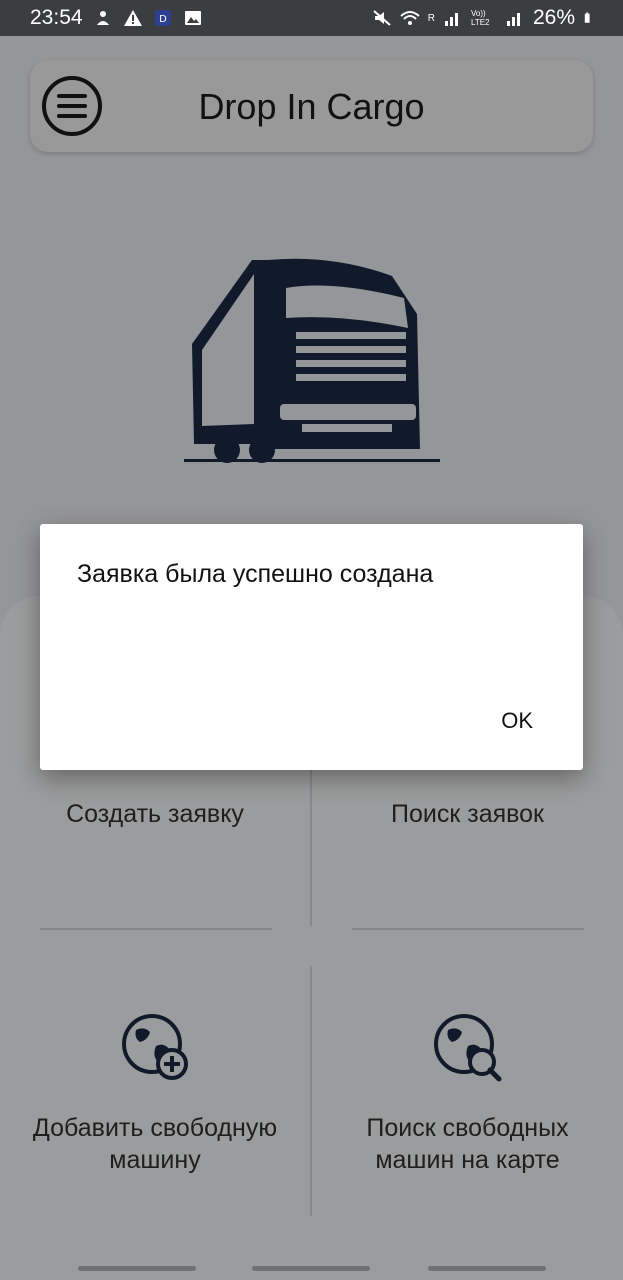 This screenshot has width=623, height=1280. What do you see at coordinates (553, 17) in the screenshot?
I see `battery-percent: 26%` at bounding box center [553, 17].